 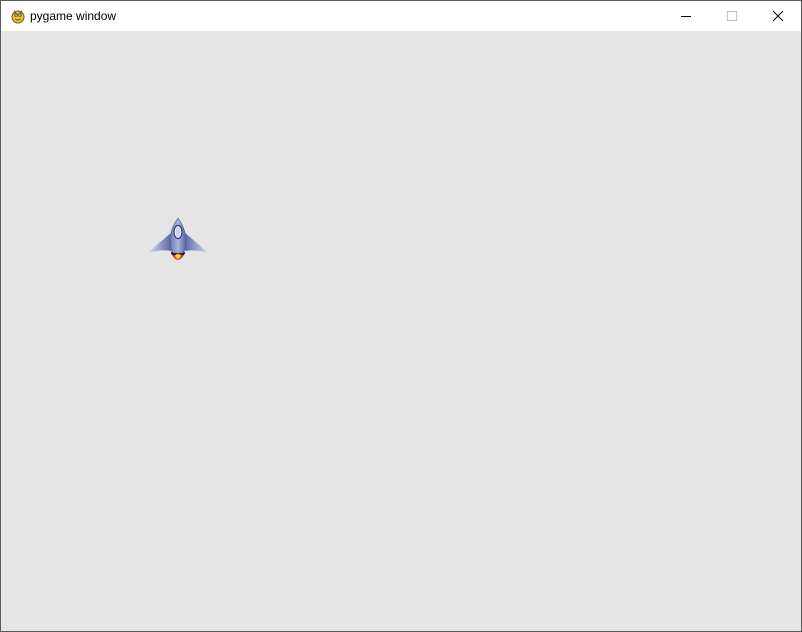 What do you see at coordinates (18, 16) in the screenshot?
I see `pygame-snake-icon` at bounding box center [18, 16].